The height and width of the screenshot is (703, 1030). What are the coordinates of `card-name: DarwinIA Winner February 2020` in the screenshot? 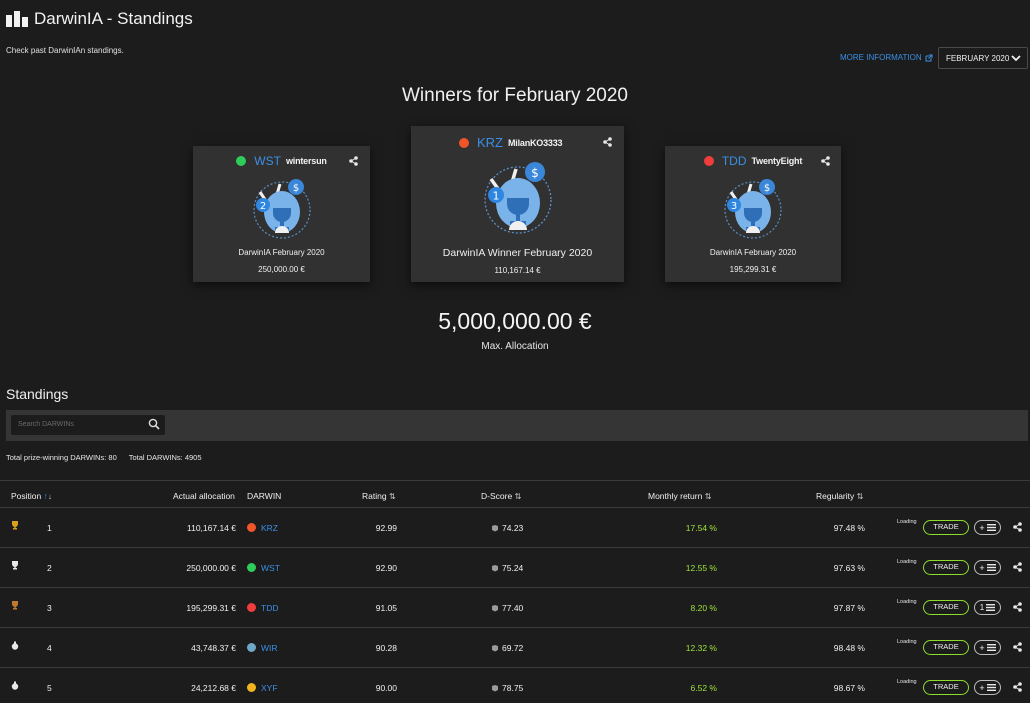 It's located at (517, 253).